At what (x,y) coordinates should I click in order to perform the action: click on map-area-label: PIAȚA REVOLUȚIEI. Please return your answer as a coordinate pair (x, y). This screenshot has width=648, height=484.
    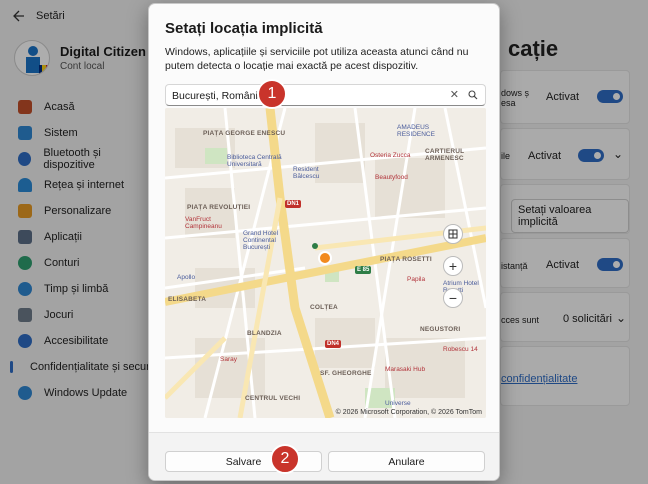
    Looking at the image, I should click on (219, 207).